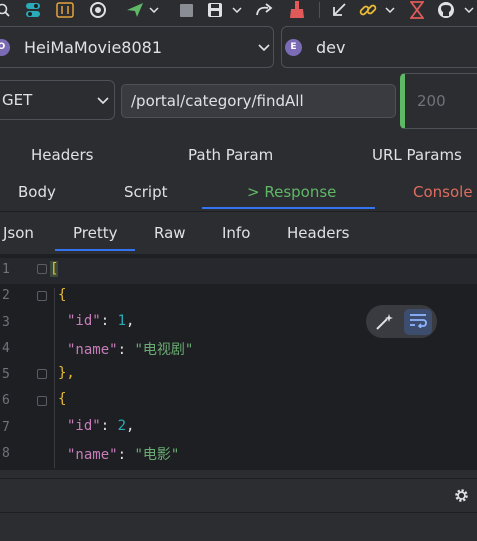  What do you see at coordinates (217, 101) in the screenshot?
I see `url-value: /portal/category/findAll` at bounding box center [217, 101].